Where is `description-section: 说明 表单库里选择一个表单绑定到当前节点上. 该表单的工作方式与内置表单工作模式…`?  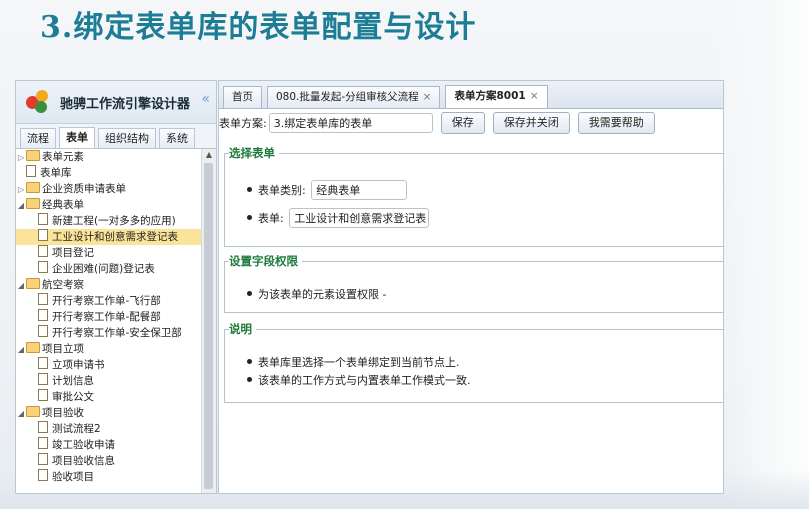
description-section: 说明 表单库里选择一个表单绑定到当前节点上. 该表单的工作方式与内置表单工作模式… is located at coordinates (473, 362).